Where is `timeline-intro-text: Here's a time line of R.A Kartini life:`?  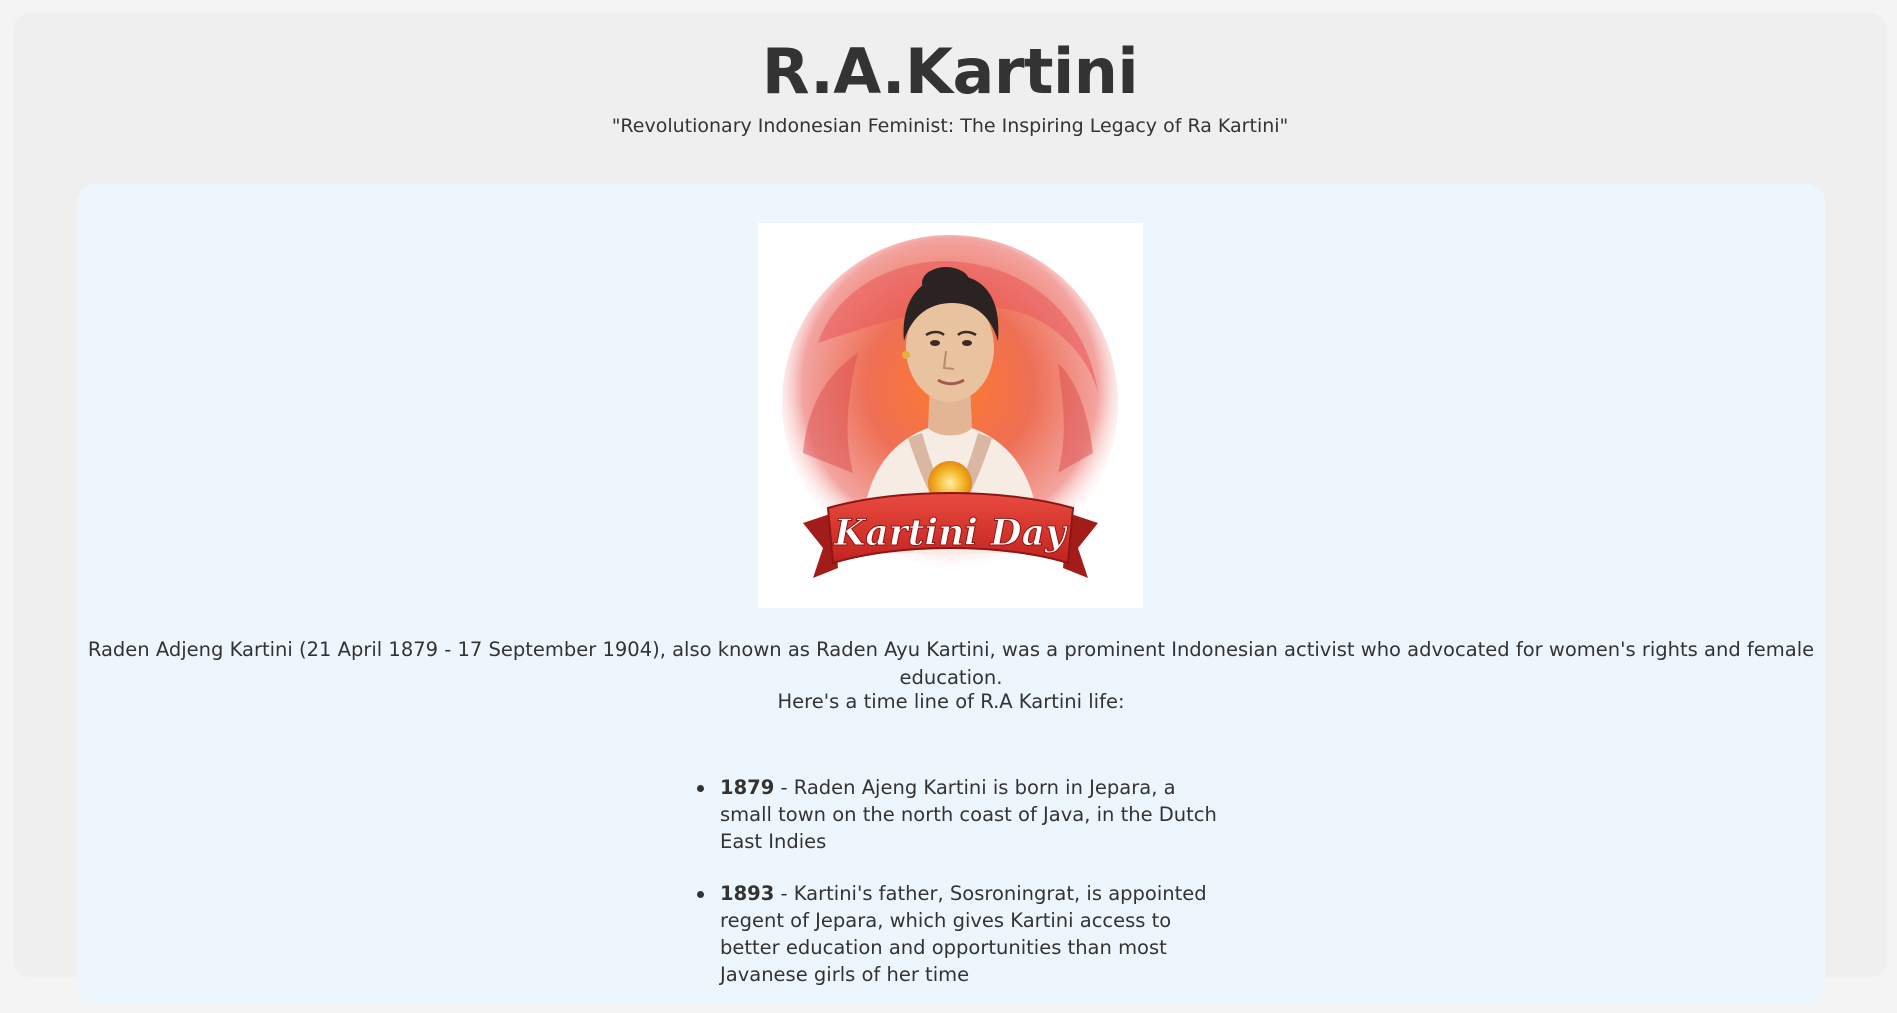
timeline-intro-text: Here's a time line of R.A Kartini life: is located at coordinates (951, 701).